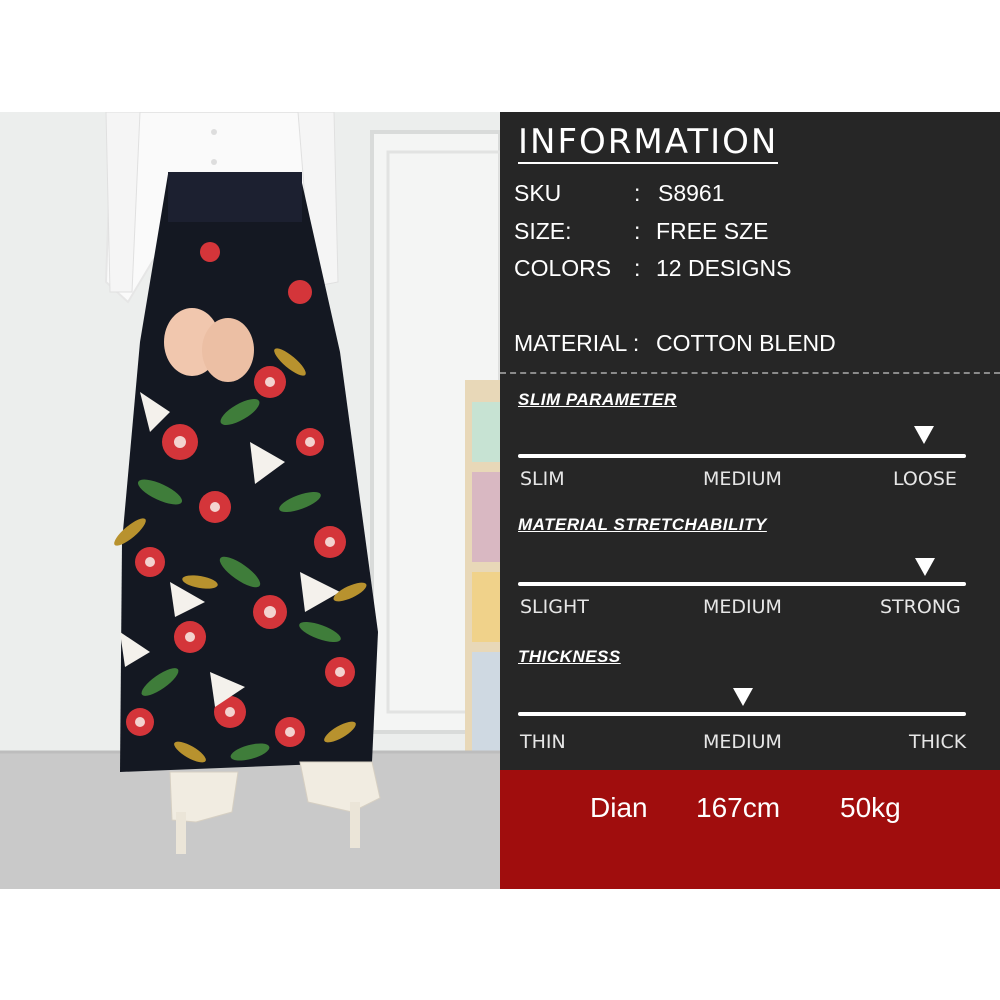 The height and width of the screenshot is (1000, 1000). I want to click on slim-marker-icon, so click(924, 435).